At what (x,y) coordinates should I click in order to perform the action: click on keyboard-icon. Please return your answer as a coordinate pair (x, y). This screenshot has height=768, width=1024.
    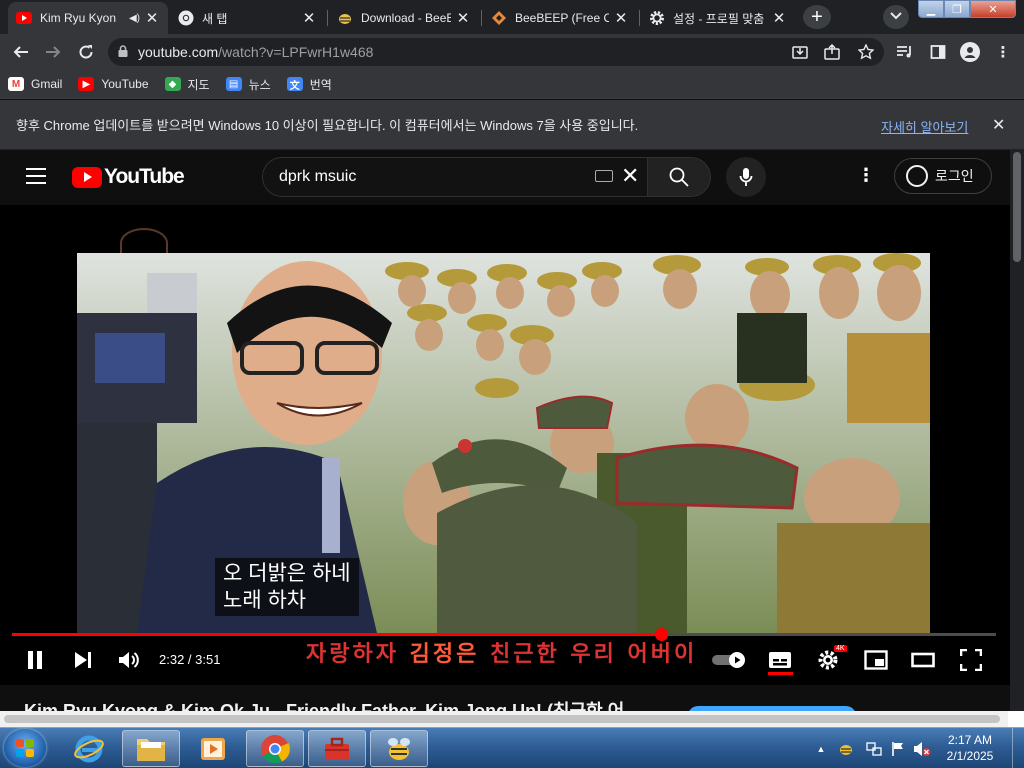
    Looking at the image, I should click on (604, 176).